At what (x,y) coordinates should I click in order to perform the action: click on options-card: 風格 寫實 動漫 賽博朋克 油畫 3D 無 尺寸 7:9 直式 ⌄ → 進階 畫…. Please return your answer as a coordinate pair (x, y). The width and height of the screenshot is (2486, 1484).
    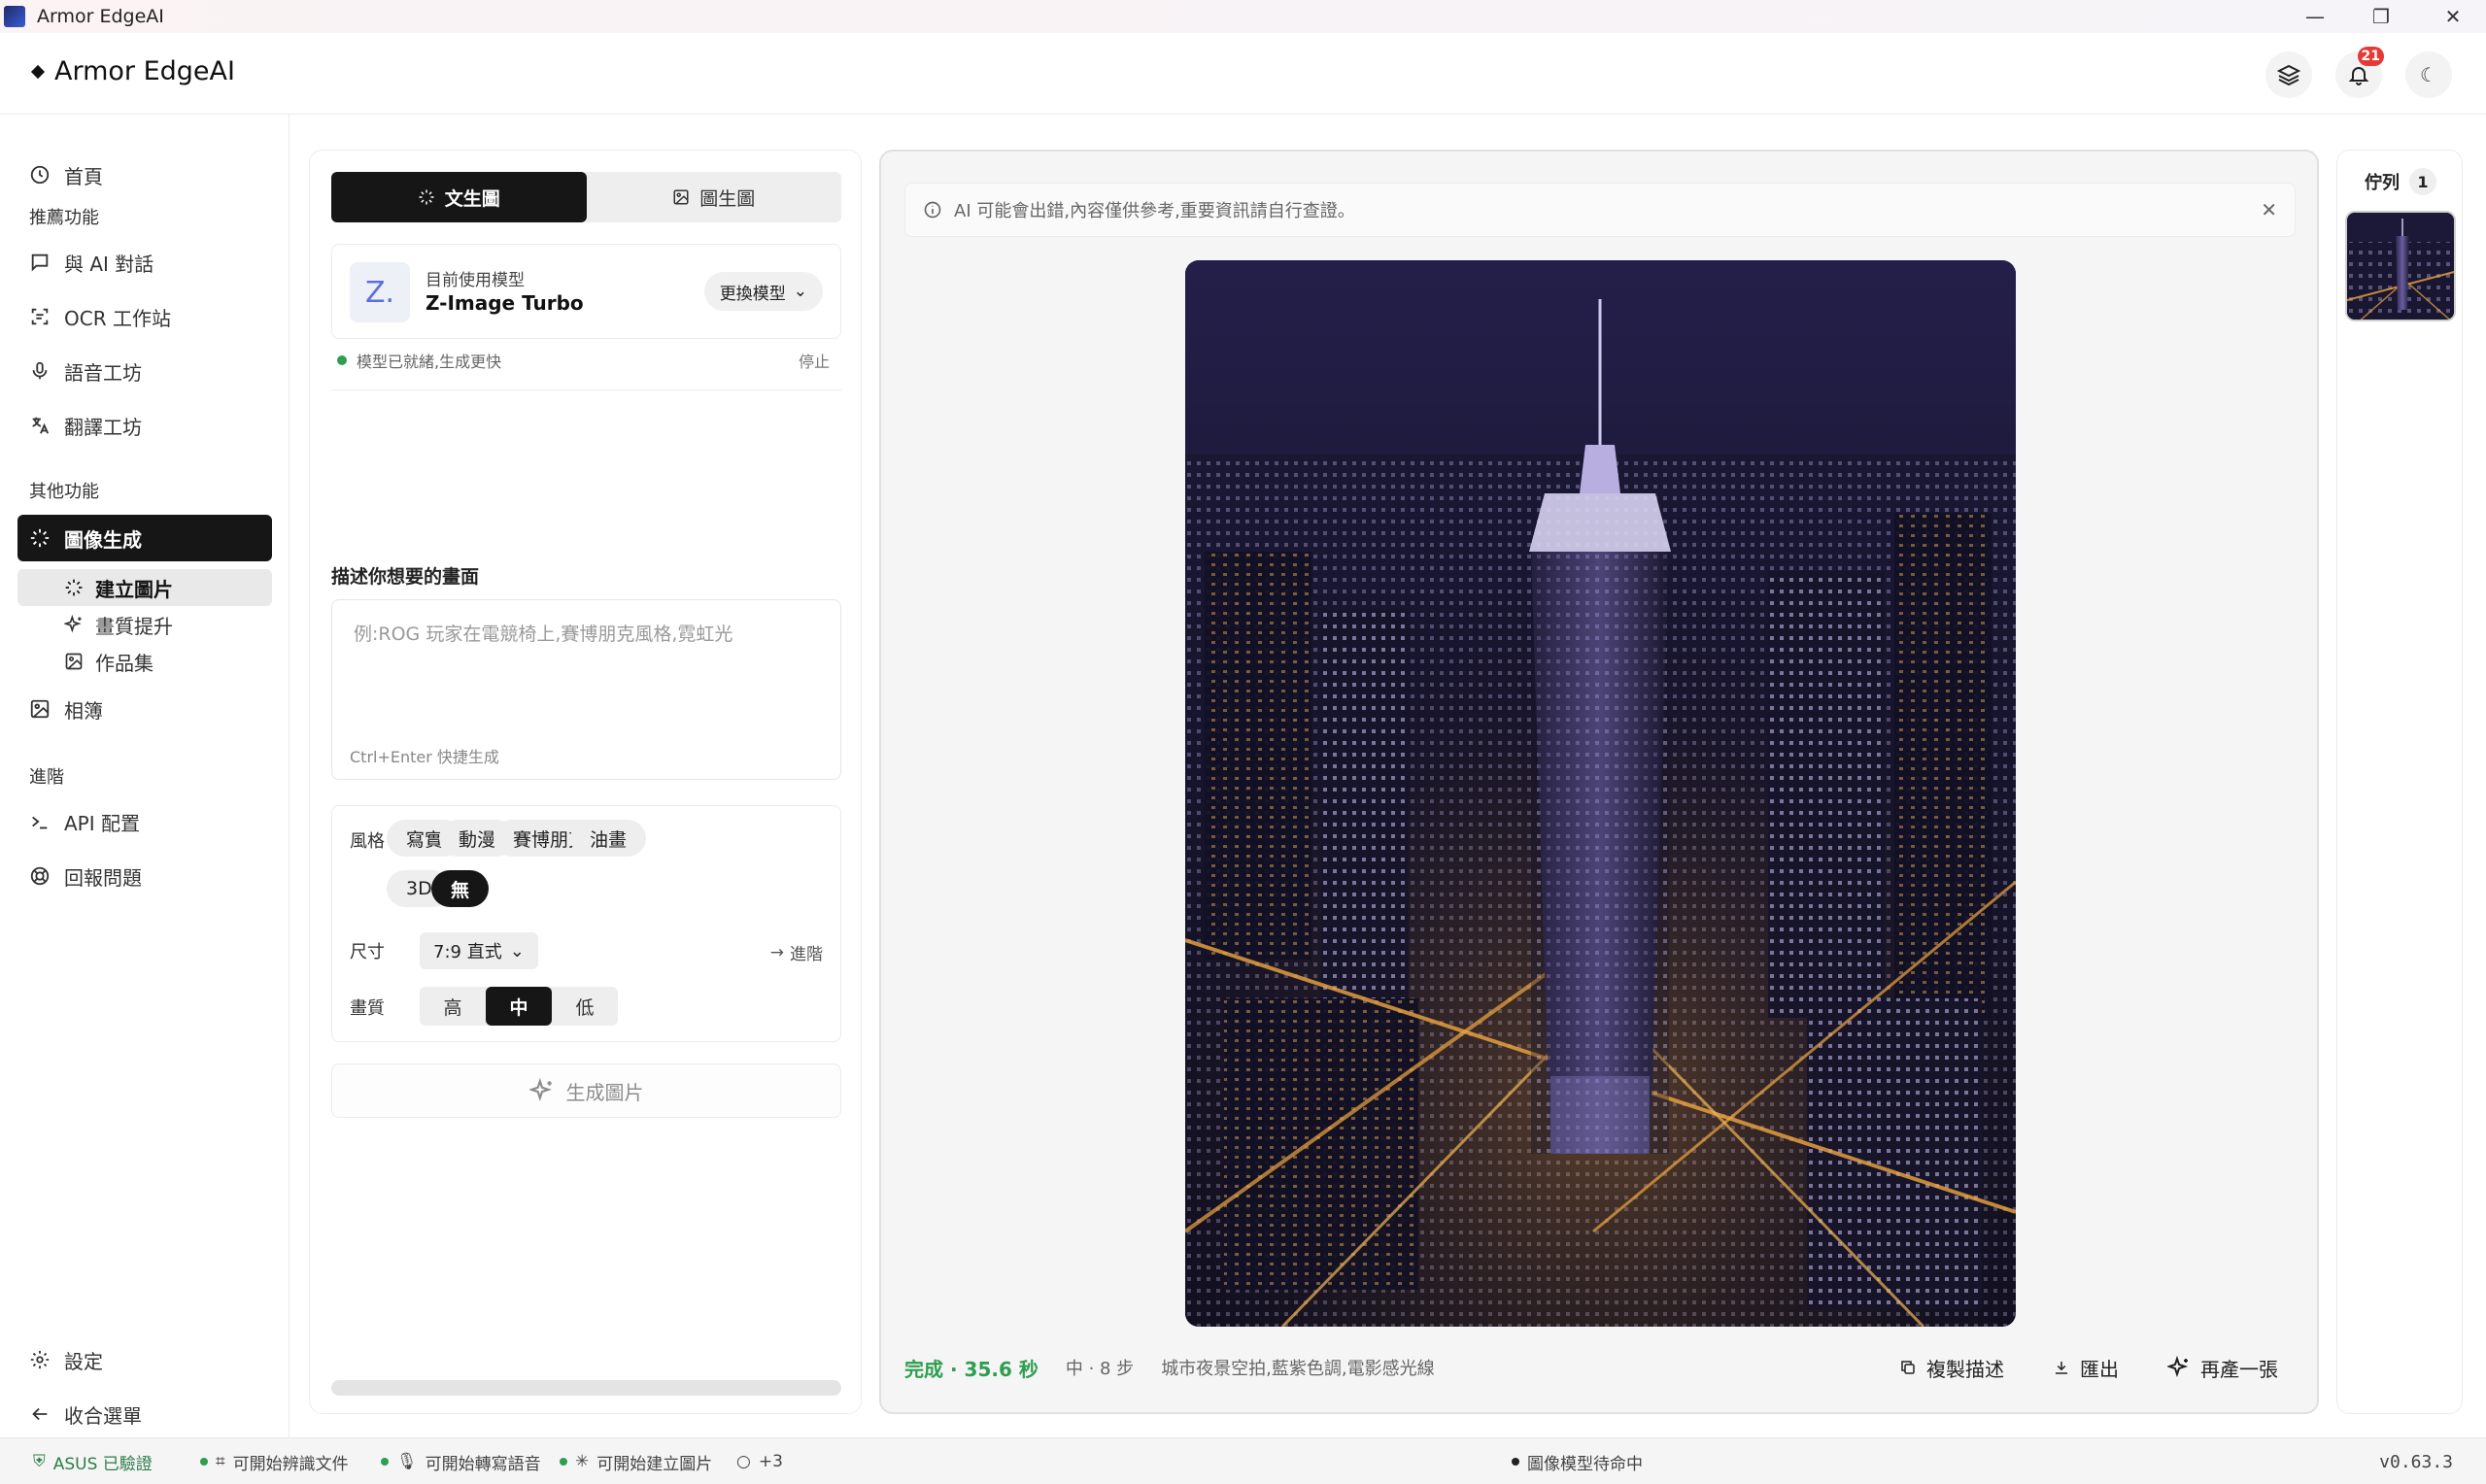
    Looking at the image, I should click on (586, 923).